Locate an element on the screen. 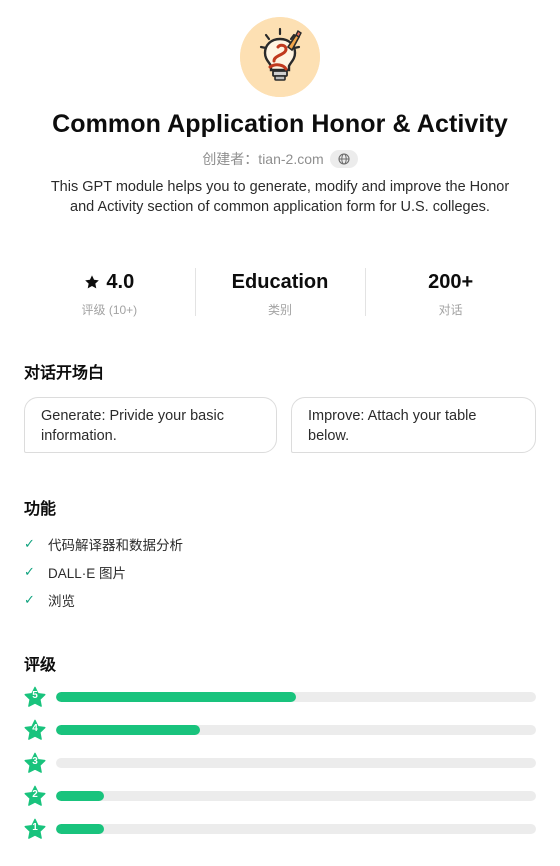  stat-category: Education 类别 is located at coordinates (280, 293).